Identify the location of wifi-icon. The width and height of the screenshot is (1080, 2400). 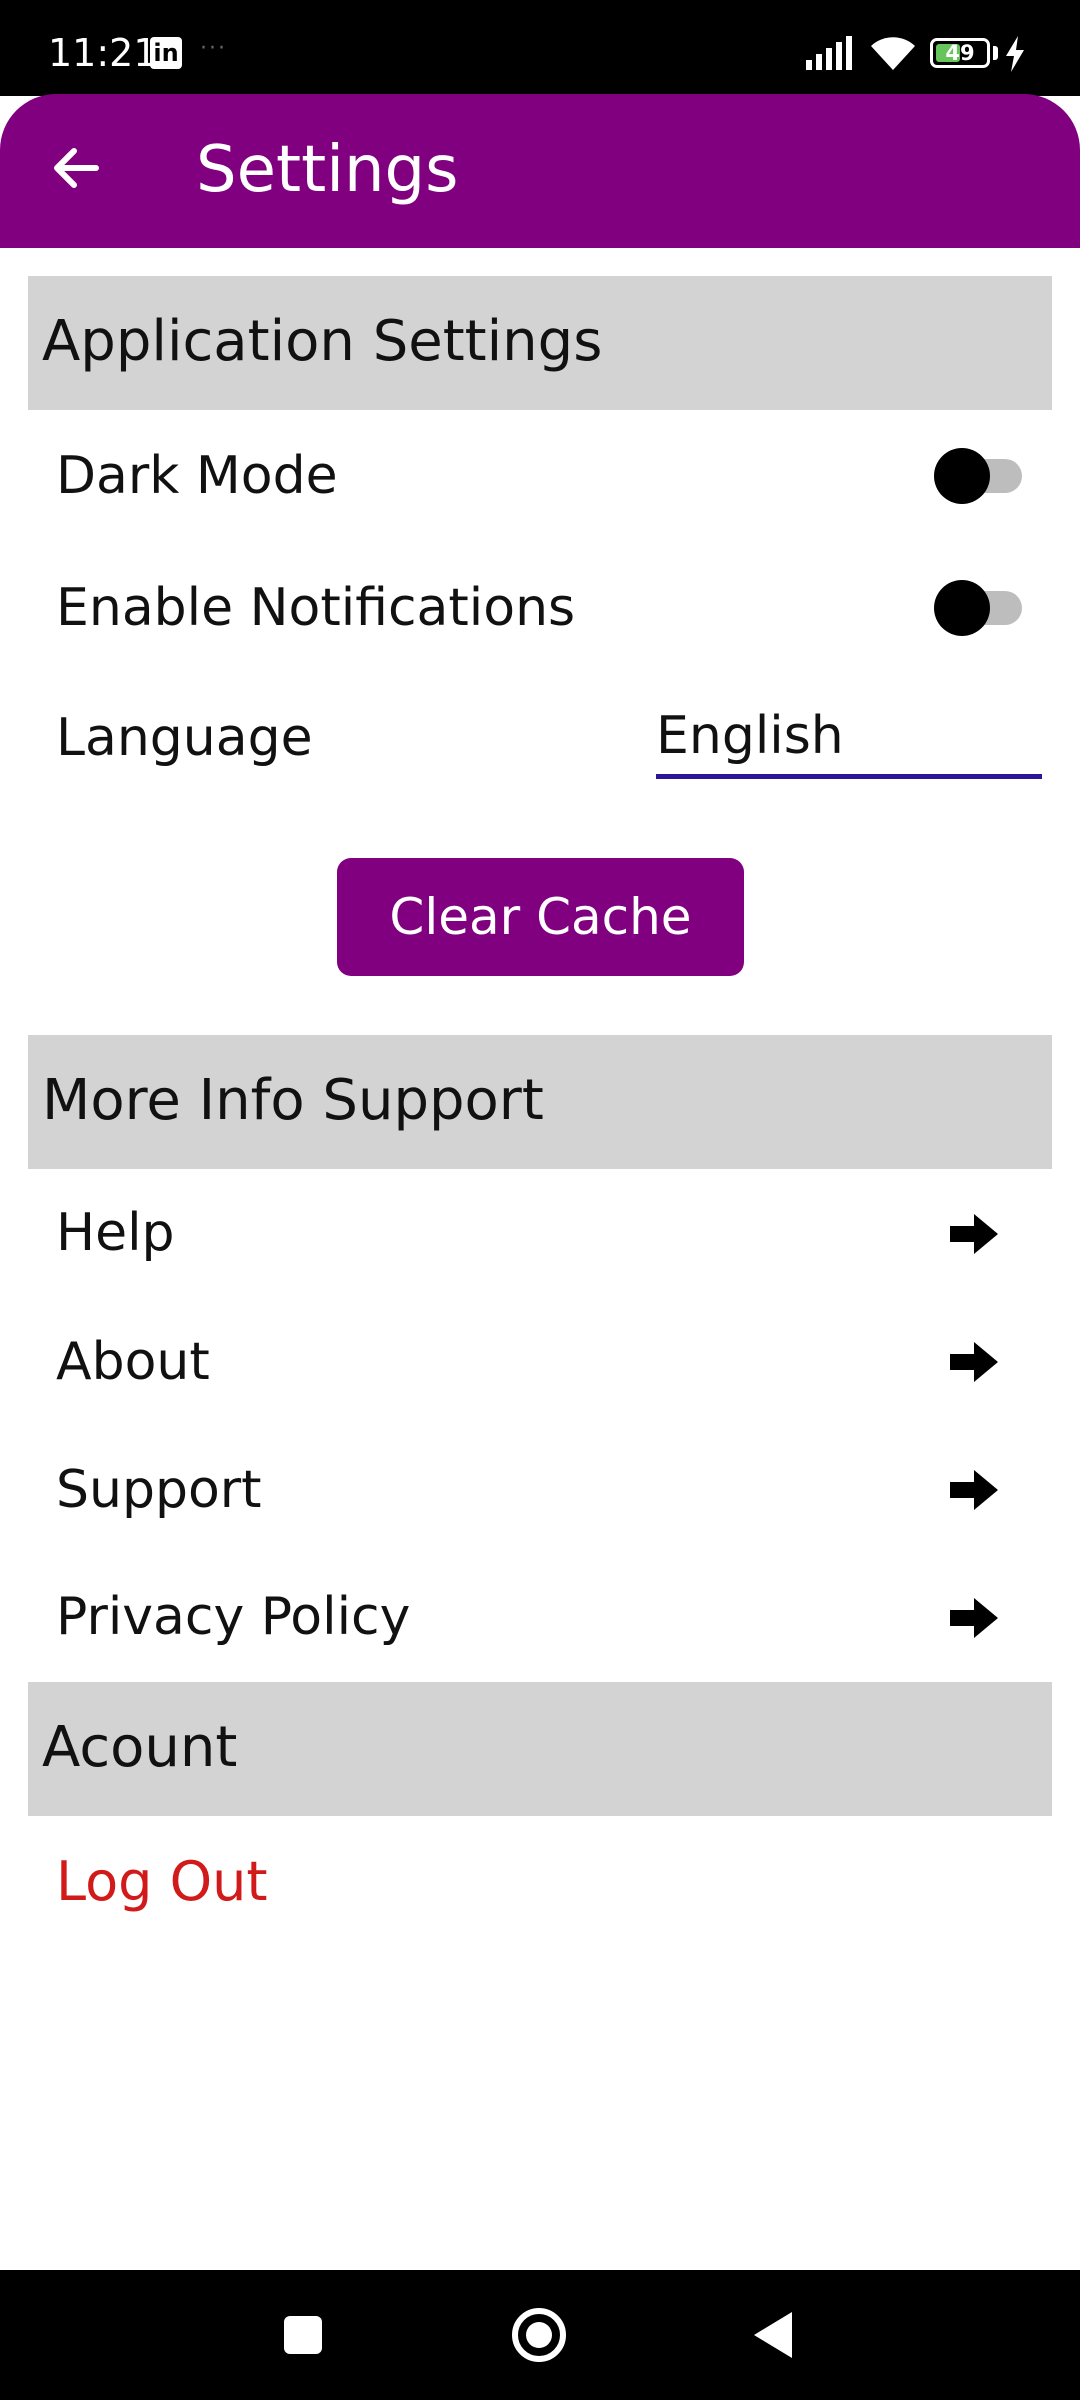
(893, 53).